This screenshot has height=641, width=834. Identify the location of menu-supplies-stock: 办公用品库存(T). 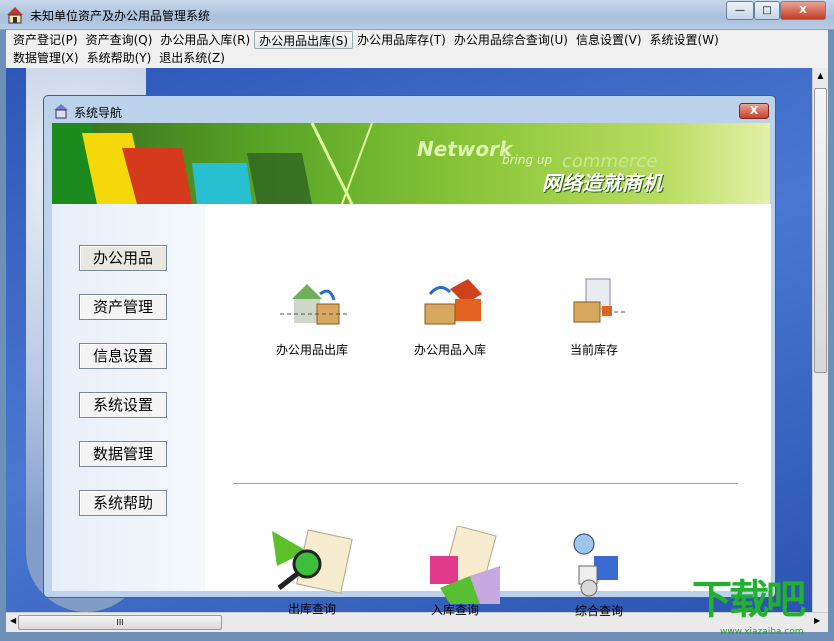
(401, 40).